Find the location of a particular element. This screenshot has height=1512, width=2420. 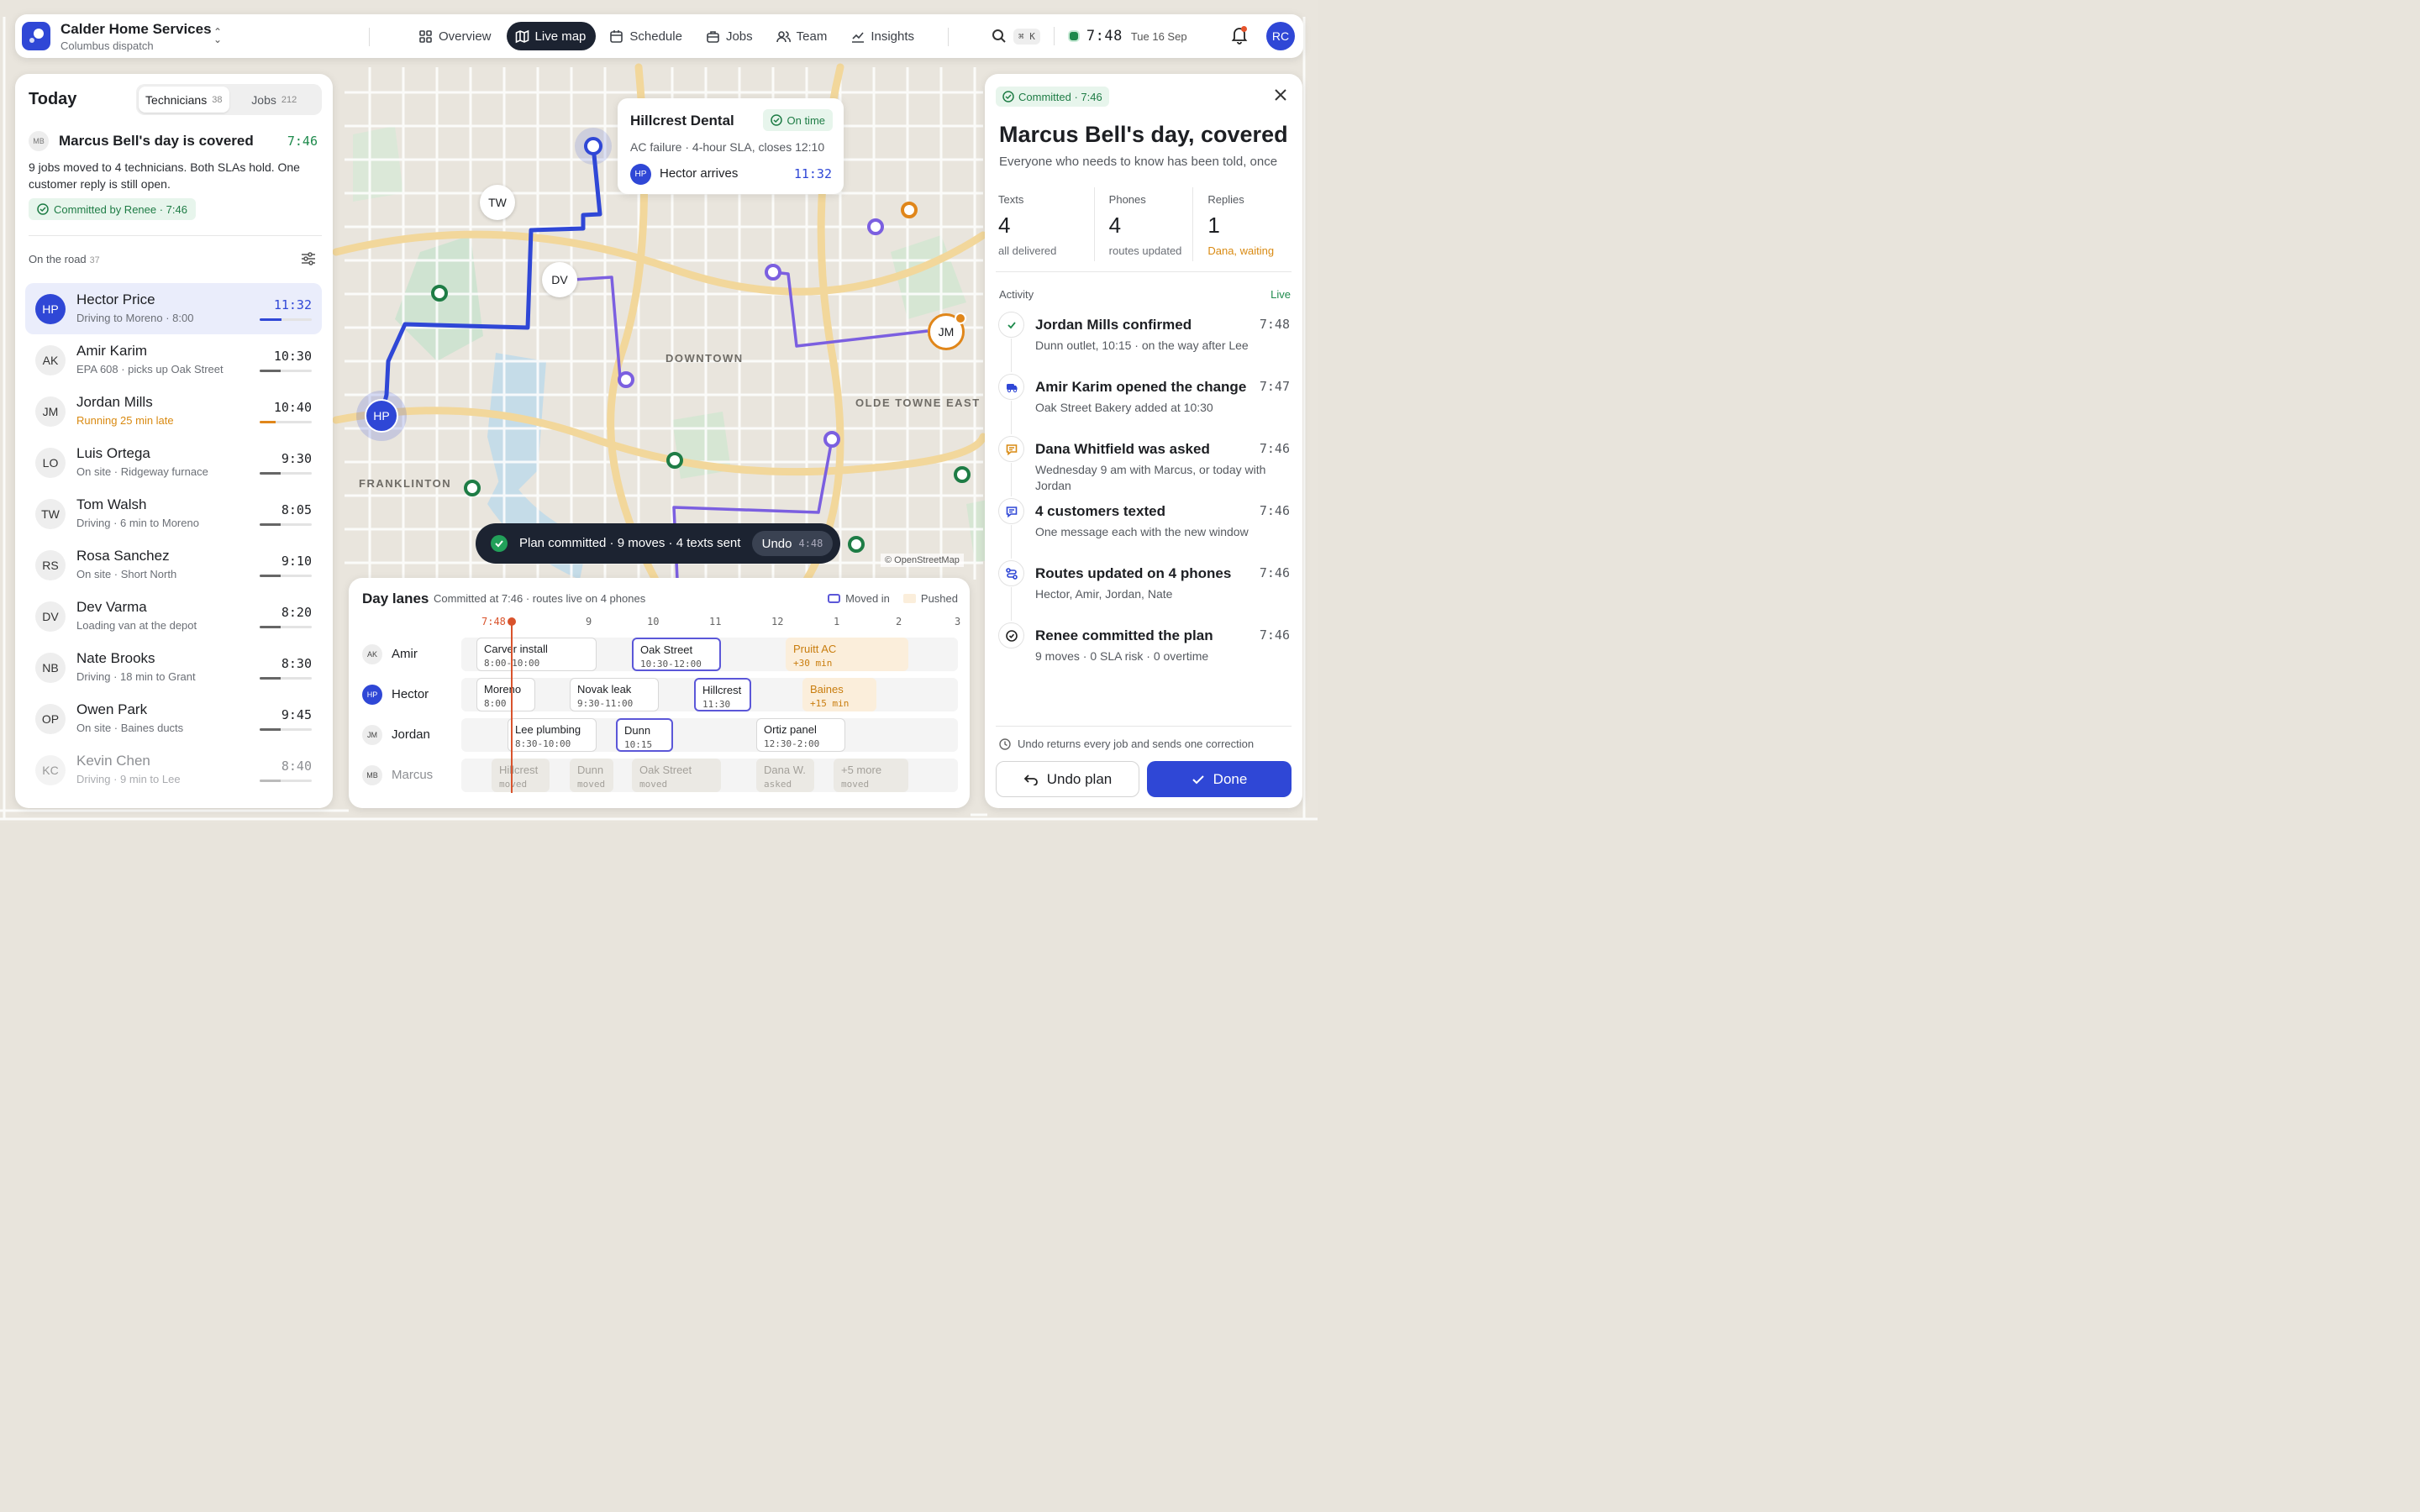

summary-time: 7:46 is located at coordinates (302, 141).